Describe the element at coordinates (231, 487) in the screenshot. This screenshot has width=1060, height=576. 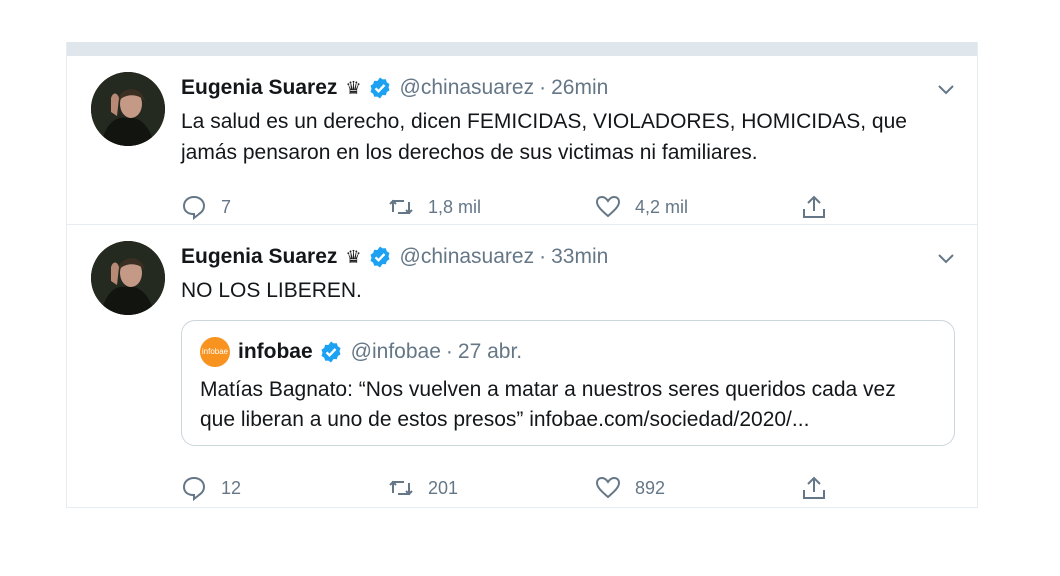
I see `reply-count: 12` at that location.